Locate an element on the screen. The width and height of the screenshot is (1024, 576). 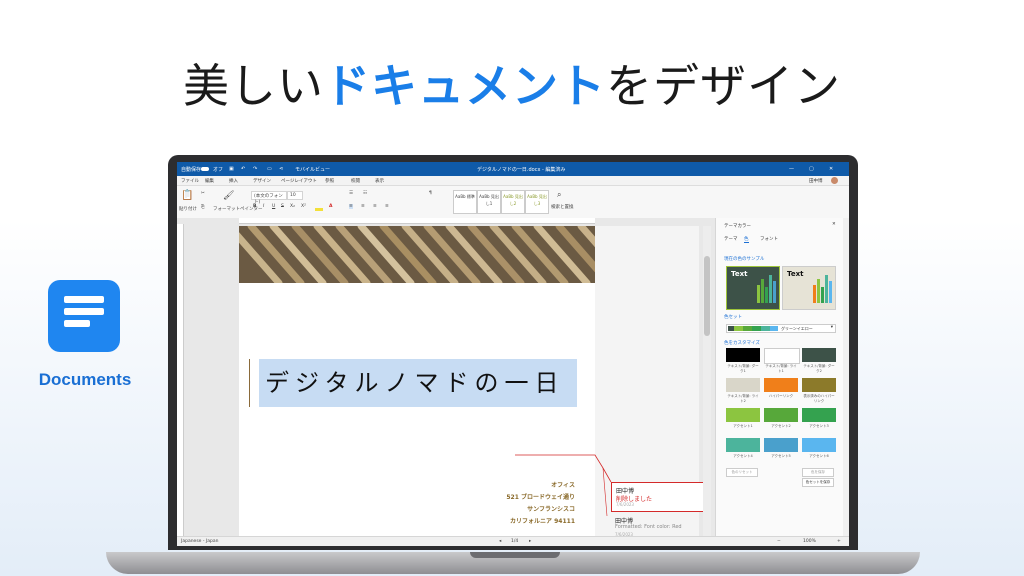
comment-card: 田中博 削除しました 7/6/2023 is located at coordinates (658, 497).